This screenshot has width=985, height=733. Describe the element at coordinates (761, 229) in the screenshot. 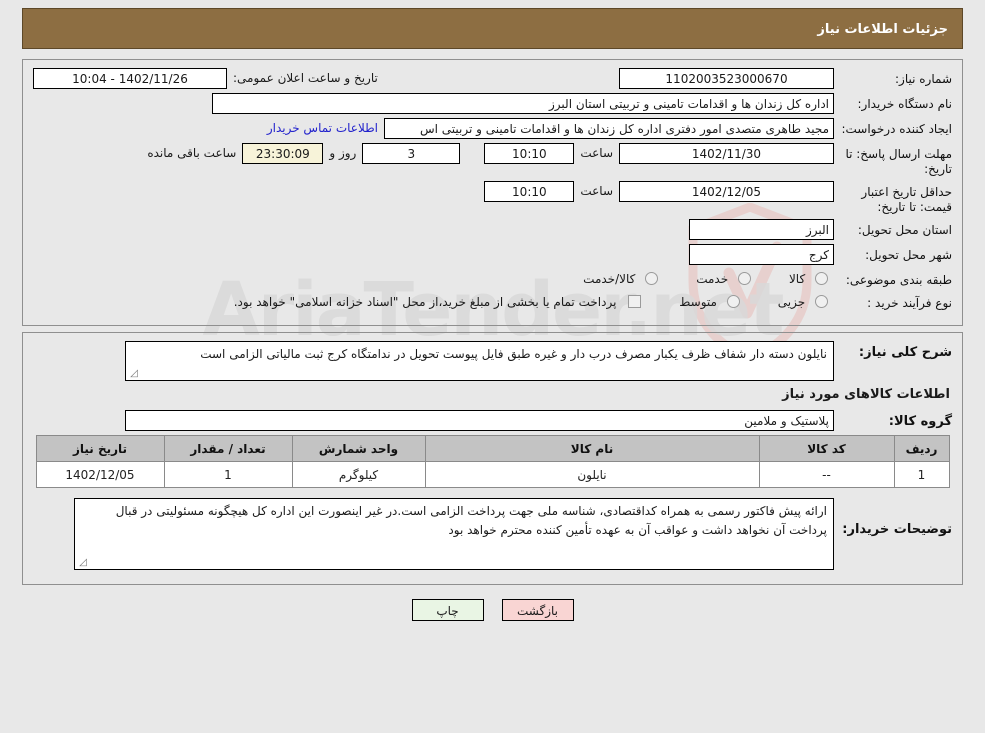

I see `province-value: البرز` at that location.